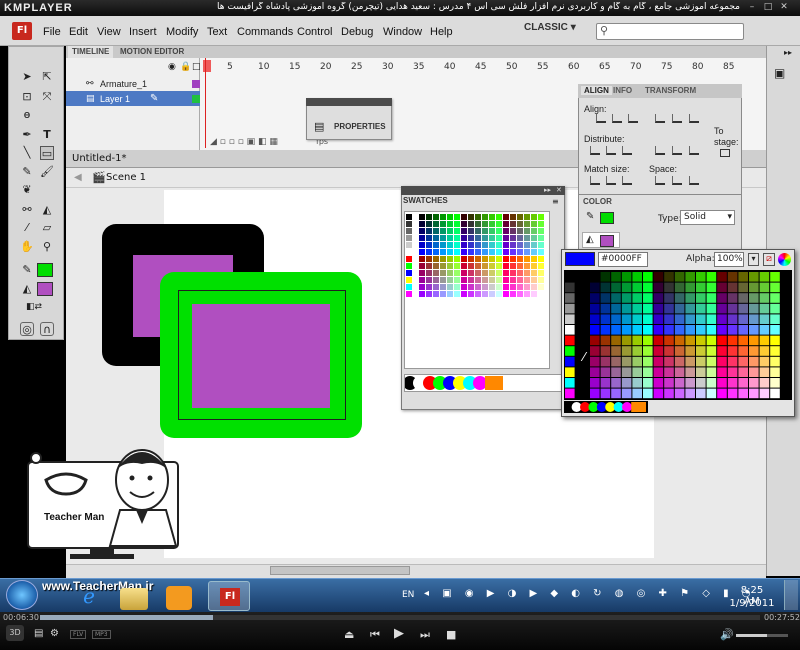  Describe the element at coordinates (477, 290) in the screenshot. I see `swatch-grid` at that location.